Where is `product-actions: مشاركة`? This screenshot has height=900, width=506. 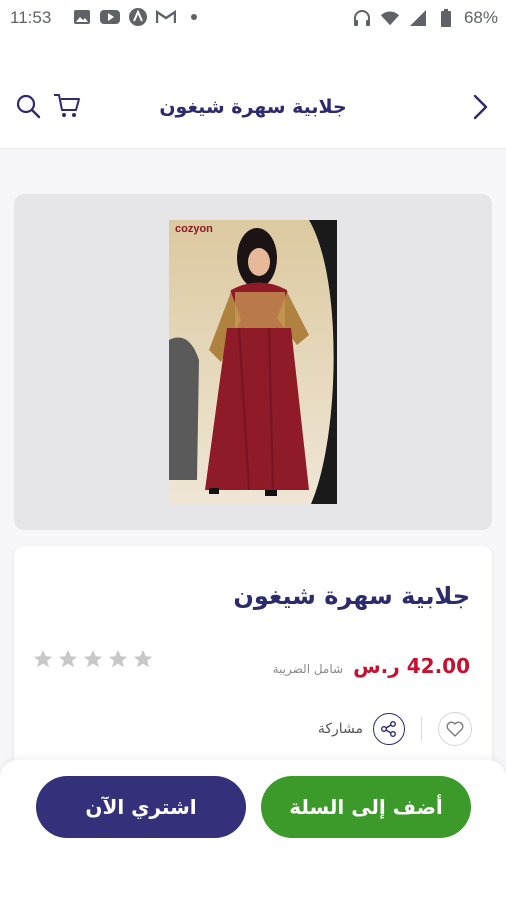
product-actions: مشاركة is located at coordinates (395, 729).